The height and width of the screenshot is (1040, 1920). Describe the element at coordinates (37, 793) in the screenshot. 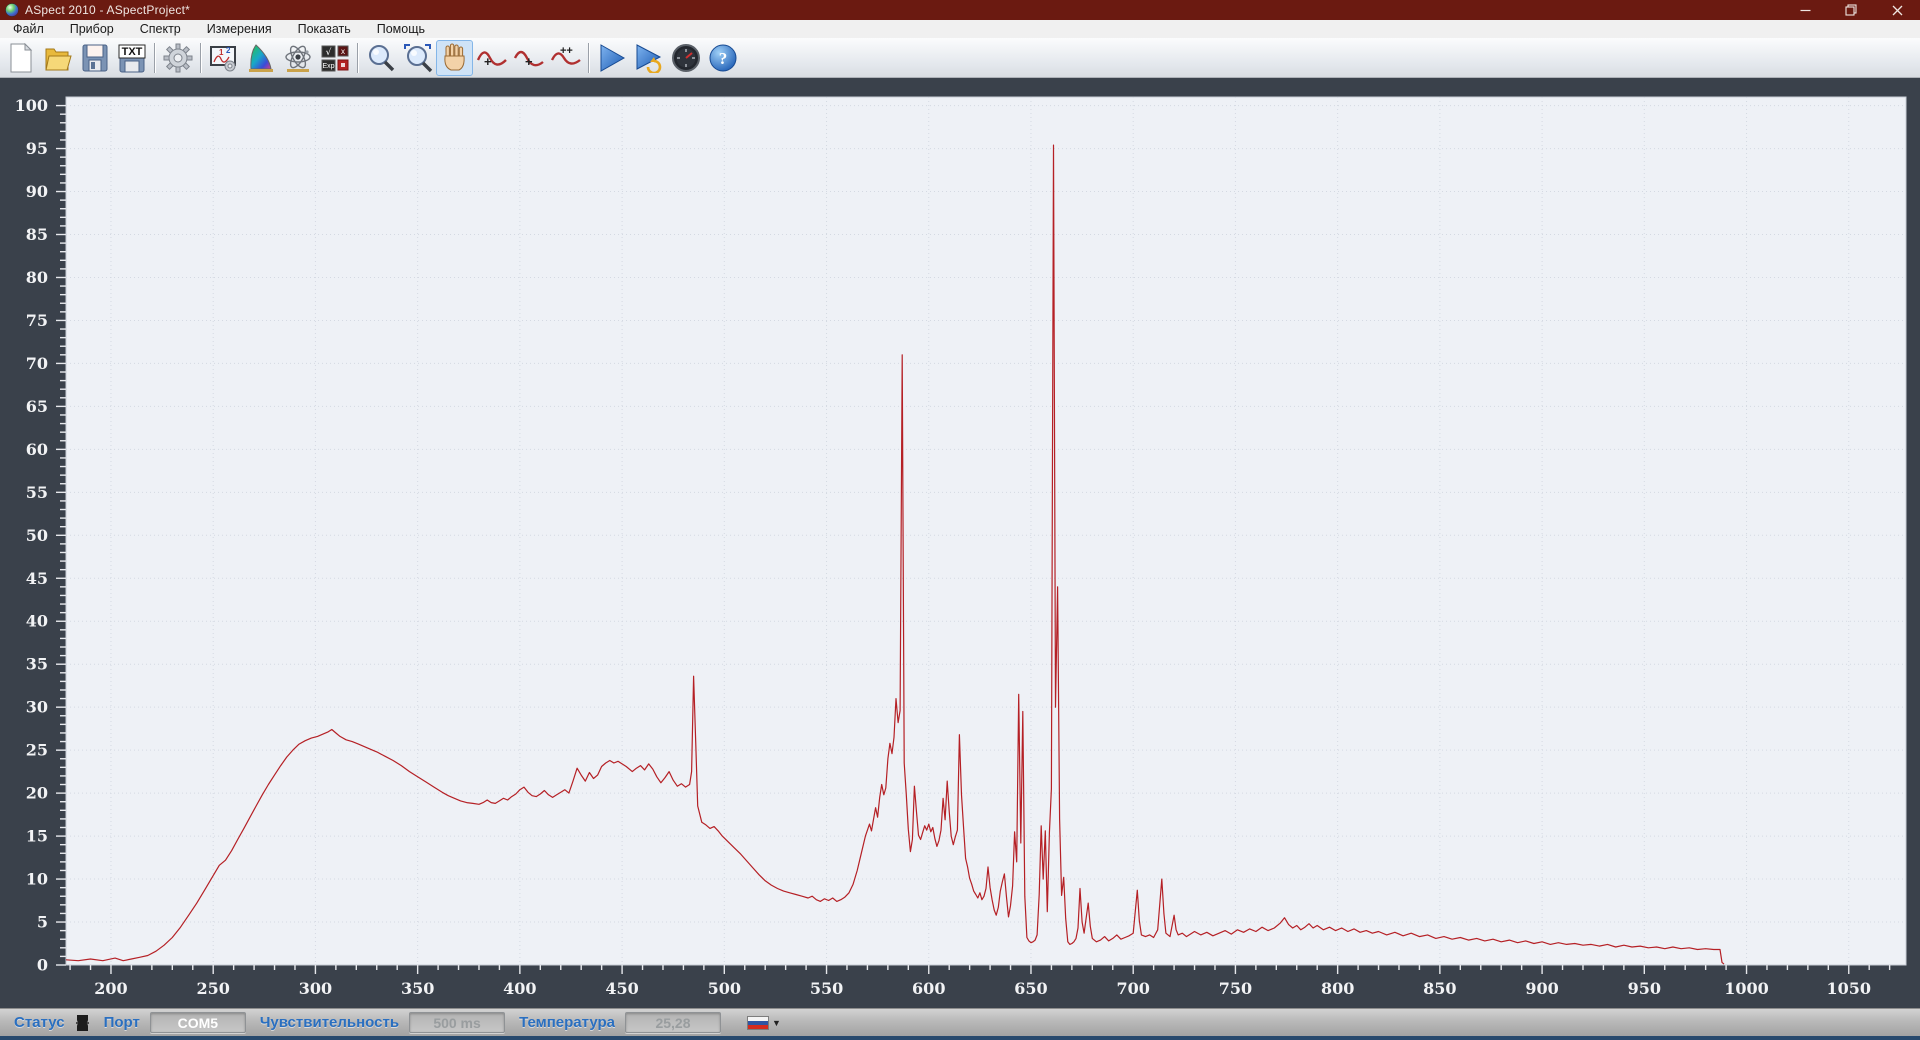

I see `y-tick-label: 20` at that location.